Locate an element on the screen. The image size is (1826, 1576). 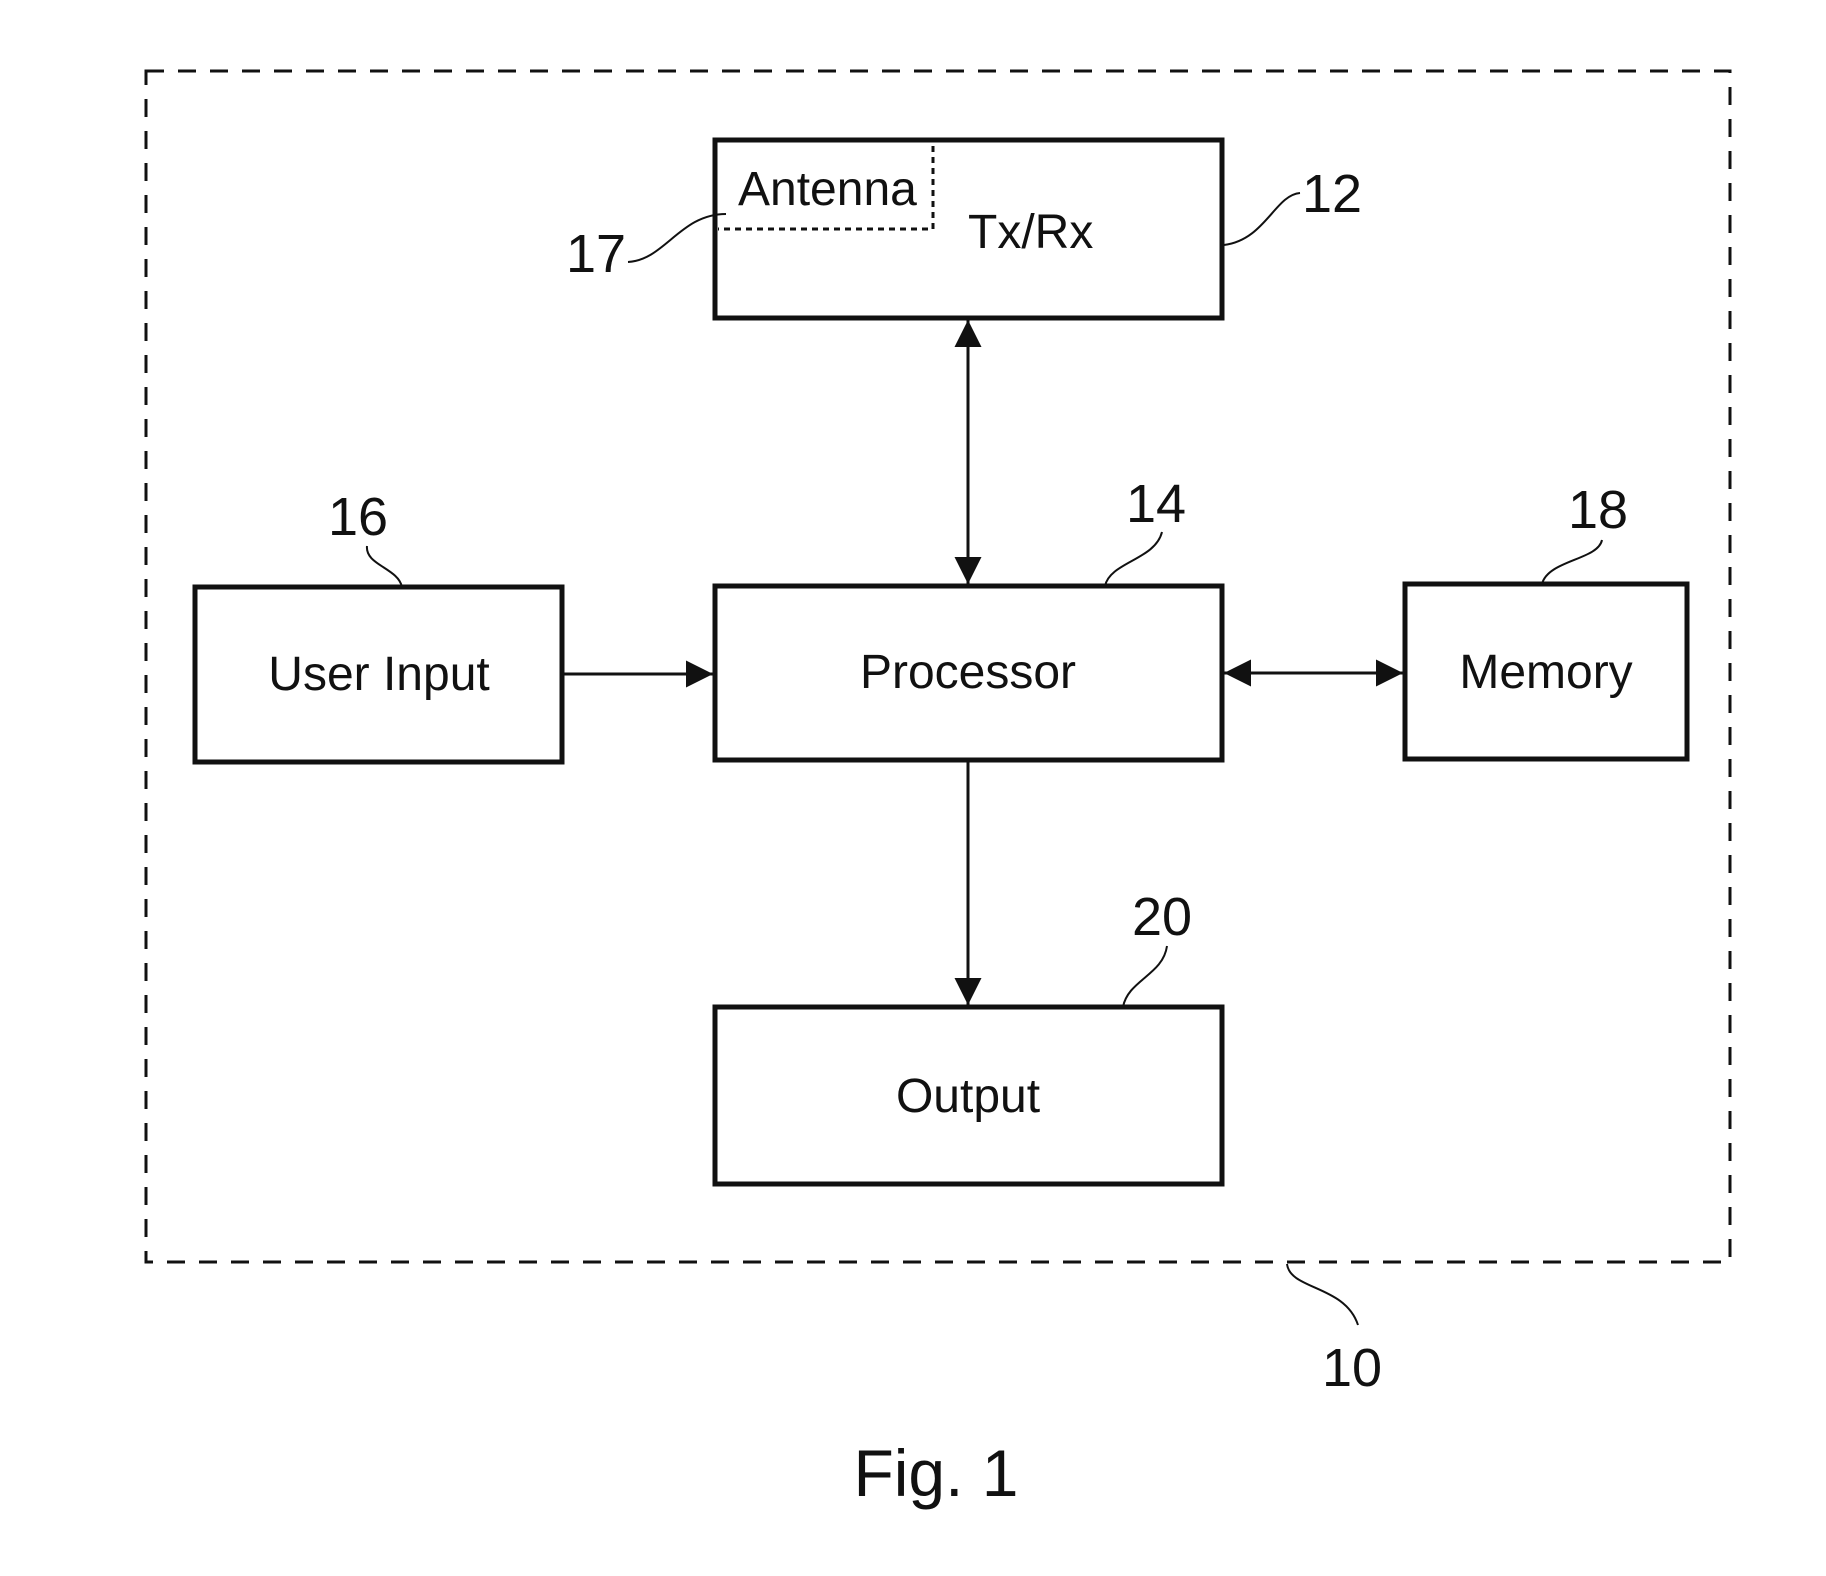
processor-block: Processor is located at coordinates (968, 673).